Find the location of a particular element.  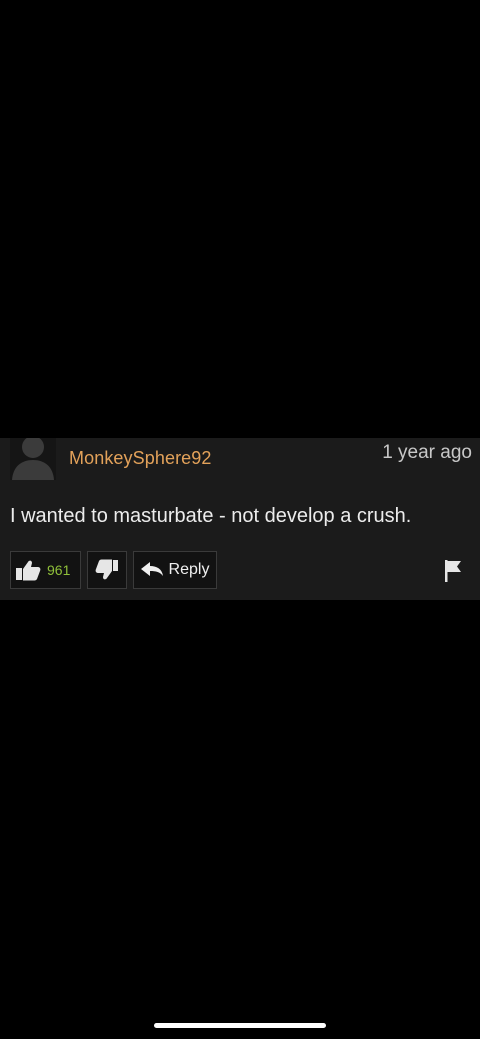

home-indicator is located at coordinates (240, 1025).